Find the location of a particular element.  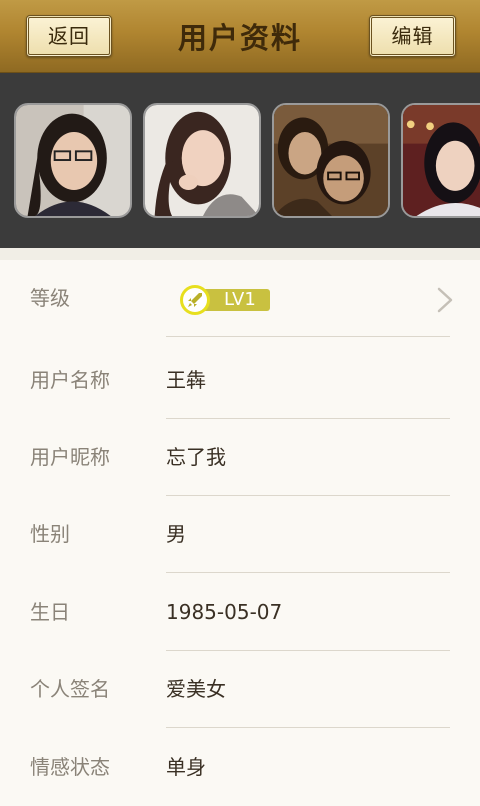

rocket-icon is located at coordinates (195, 300).